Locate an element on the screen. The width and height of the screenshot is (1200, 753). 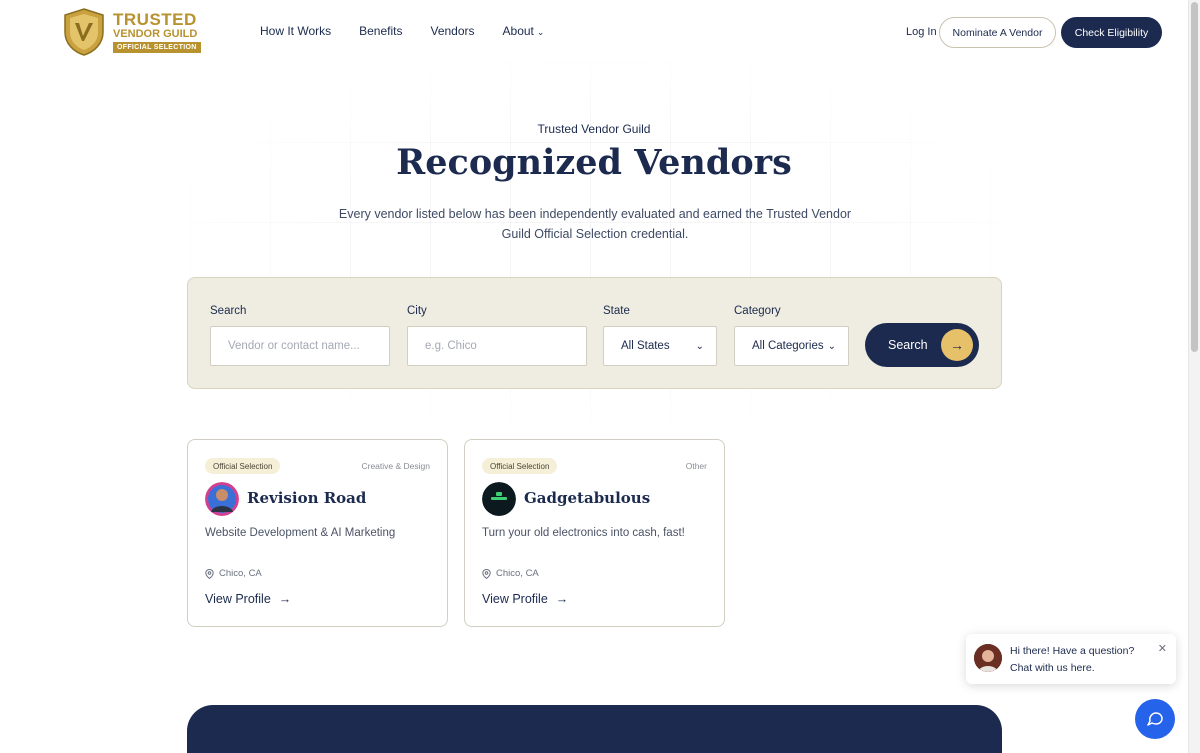
chat-agent-avatar is located at coordinates (988, 658).